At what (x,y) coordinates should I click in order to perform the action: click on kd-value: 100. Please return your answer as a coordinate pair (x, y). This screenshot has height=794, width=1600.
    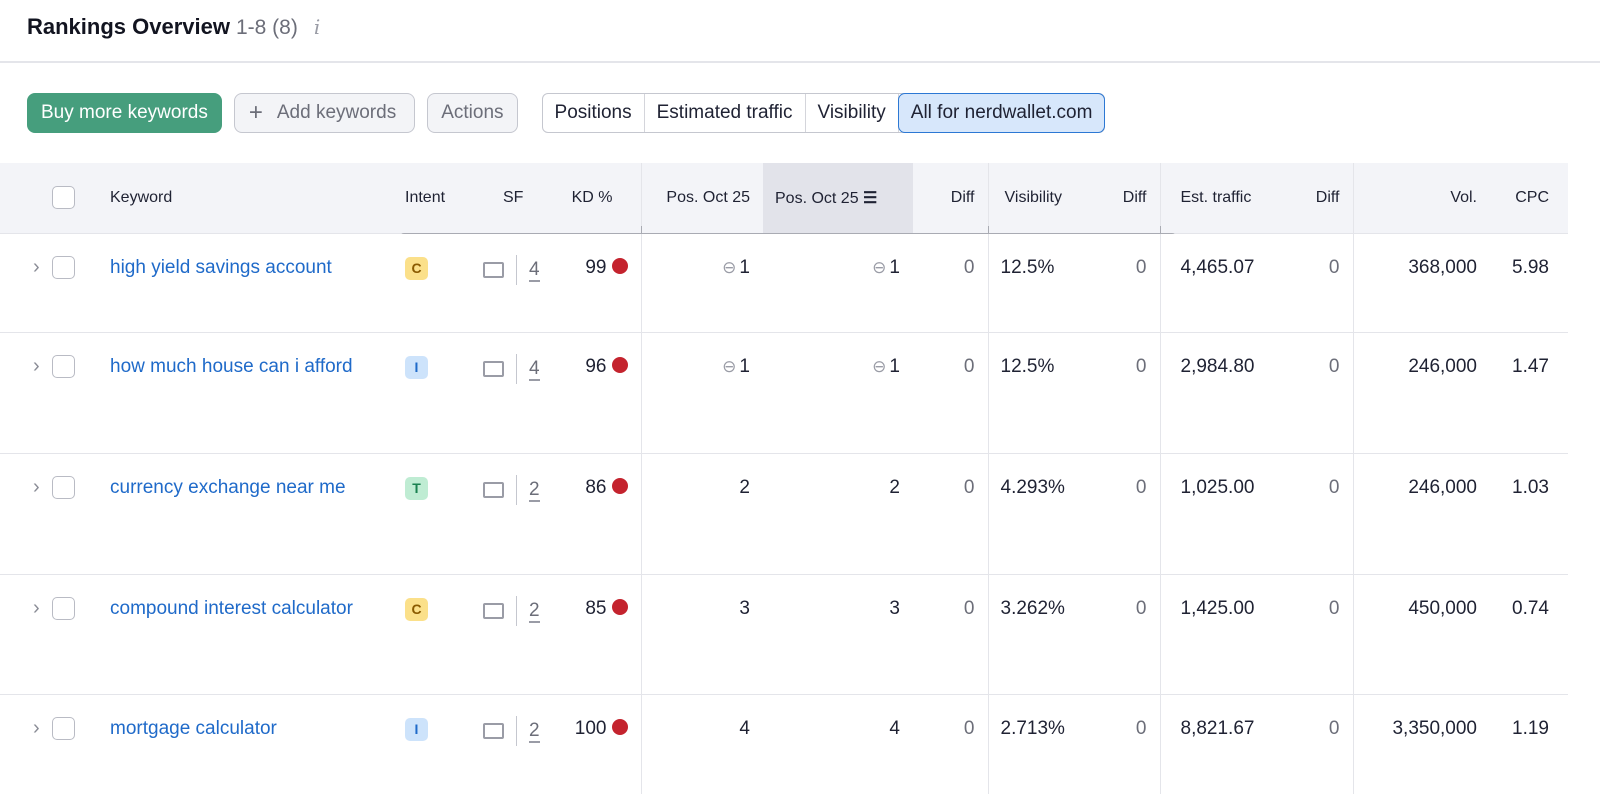
    Looking at the image, I should click on (590, 728).